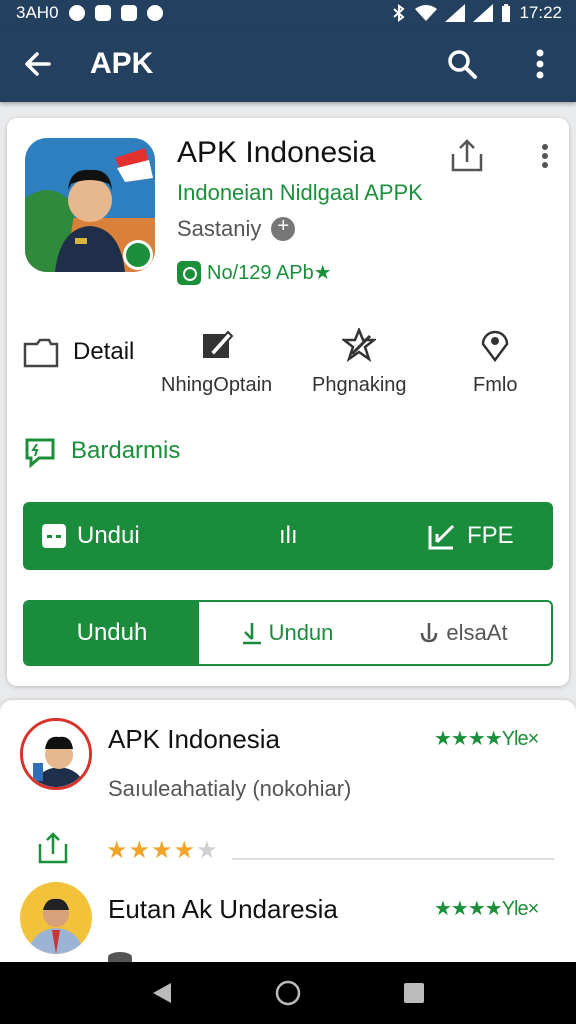 The height and width of the screenshot is (1024, 576). What do you see at coordinates (426, 13) in the screenshot?
I see `wifi-icon` at bounding box center [426, 13].